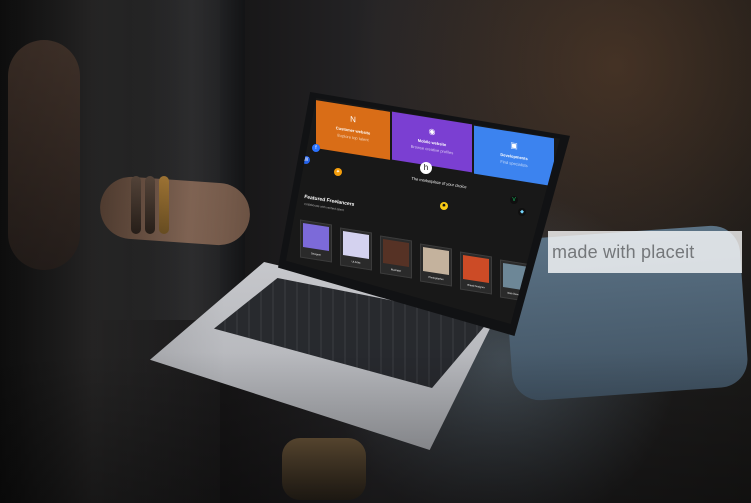  I want to click on person-left-arm, so click(175, 211).